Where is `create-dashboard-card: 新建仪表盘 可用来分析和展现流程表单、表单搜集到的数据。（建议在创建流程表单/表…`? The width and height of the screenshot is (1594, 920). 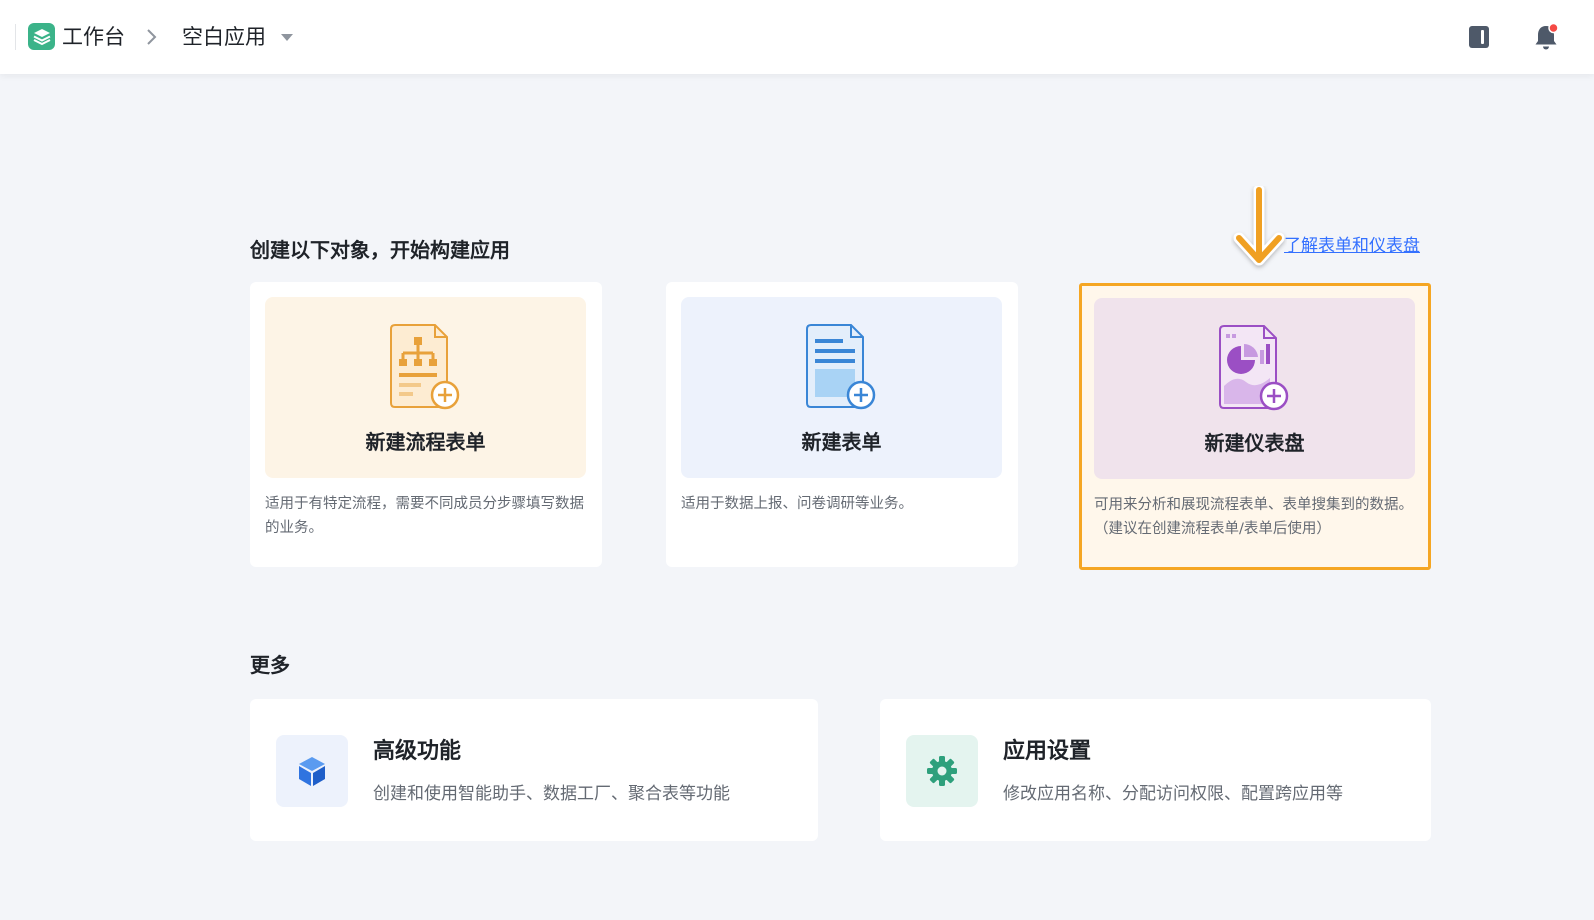 create-dashboard-card: 新建仪表盘 可用来分析和展现流程表单、表单搜集到的数据。（建议在创建流程表单/表… is located at coordinates (1255, 426).